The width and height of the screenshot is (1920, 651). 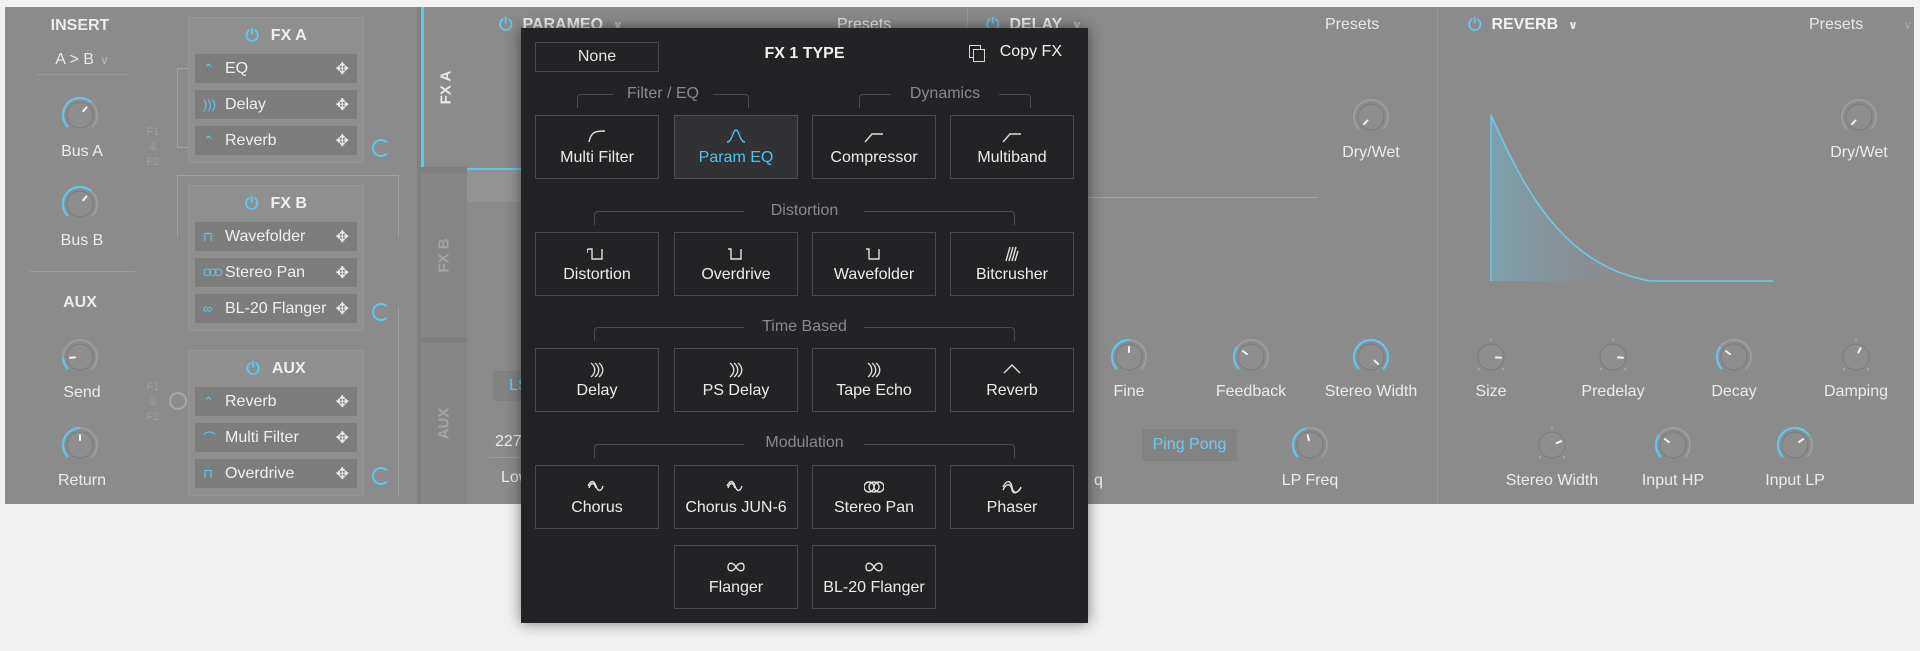 I want to click on input-hp-knob, so click(x=1673, y=445).